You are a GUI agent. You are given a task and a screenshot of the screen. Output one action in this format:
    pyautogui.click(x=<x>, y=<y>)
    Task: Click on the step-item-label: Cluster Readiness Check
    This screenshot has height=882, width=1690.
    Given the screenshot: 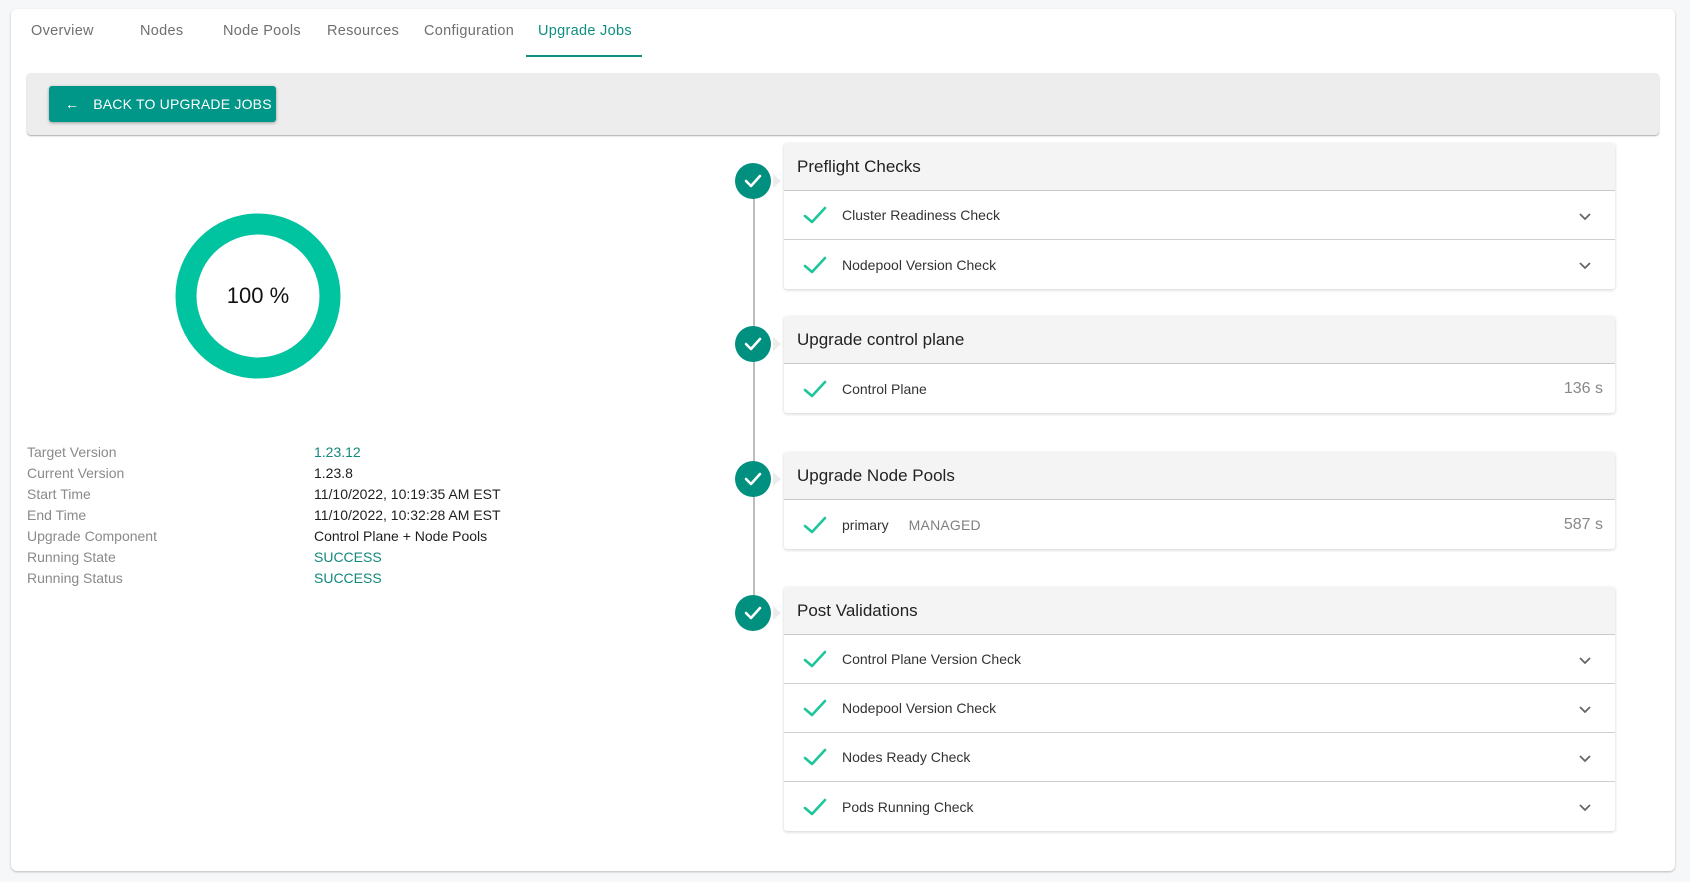 What is the action you would take?
    pyautogui.click(x=921, y=215)
    